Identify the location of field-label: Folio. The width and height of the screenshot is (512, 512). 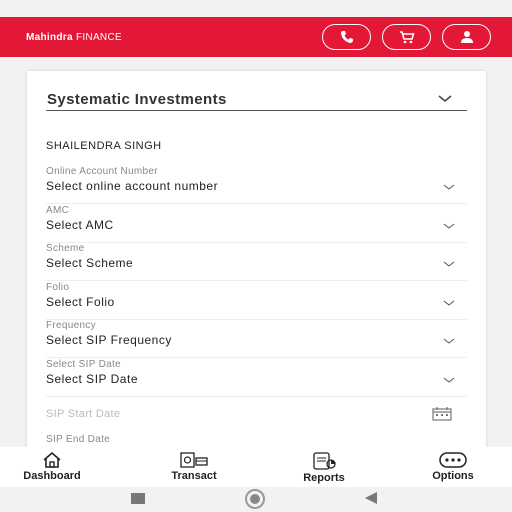
(58, 287).